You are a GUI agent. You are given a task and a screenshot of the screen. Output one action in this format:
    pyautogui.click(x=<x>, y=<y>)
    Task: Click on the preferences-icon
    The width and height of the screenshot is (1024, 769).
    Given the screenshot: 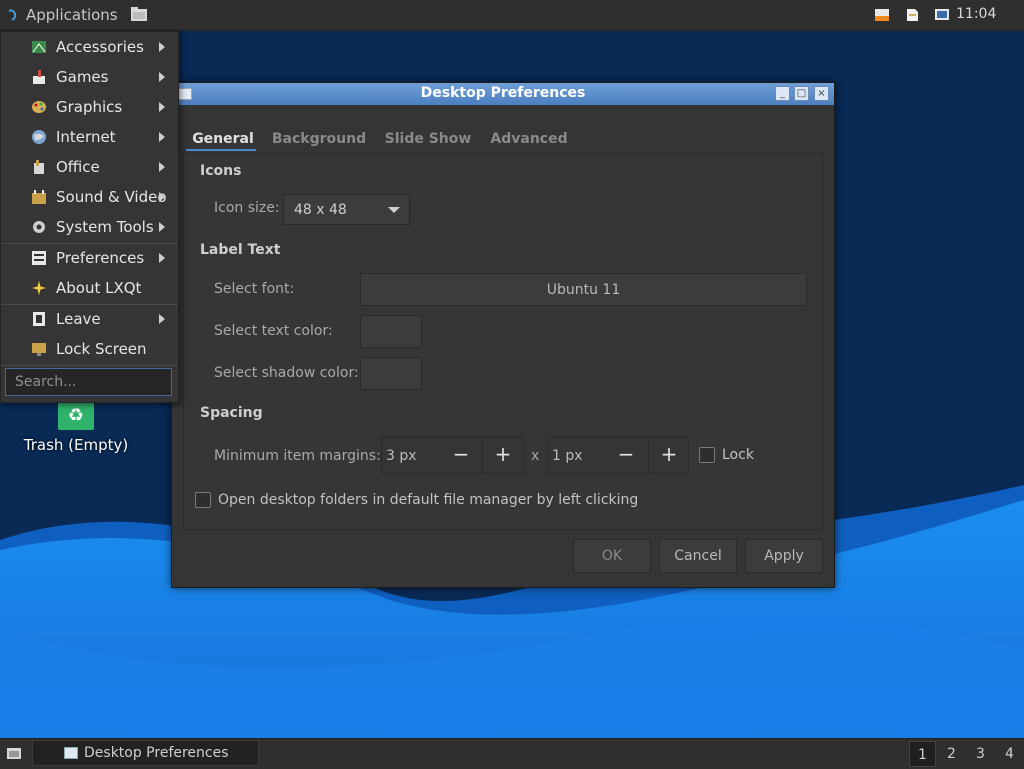 What is the action you would take?
    pyautogui.click(x=39, y=258)
    